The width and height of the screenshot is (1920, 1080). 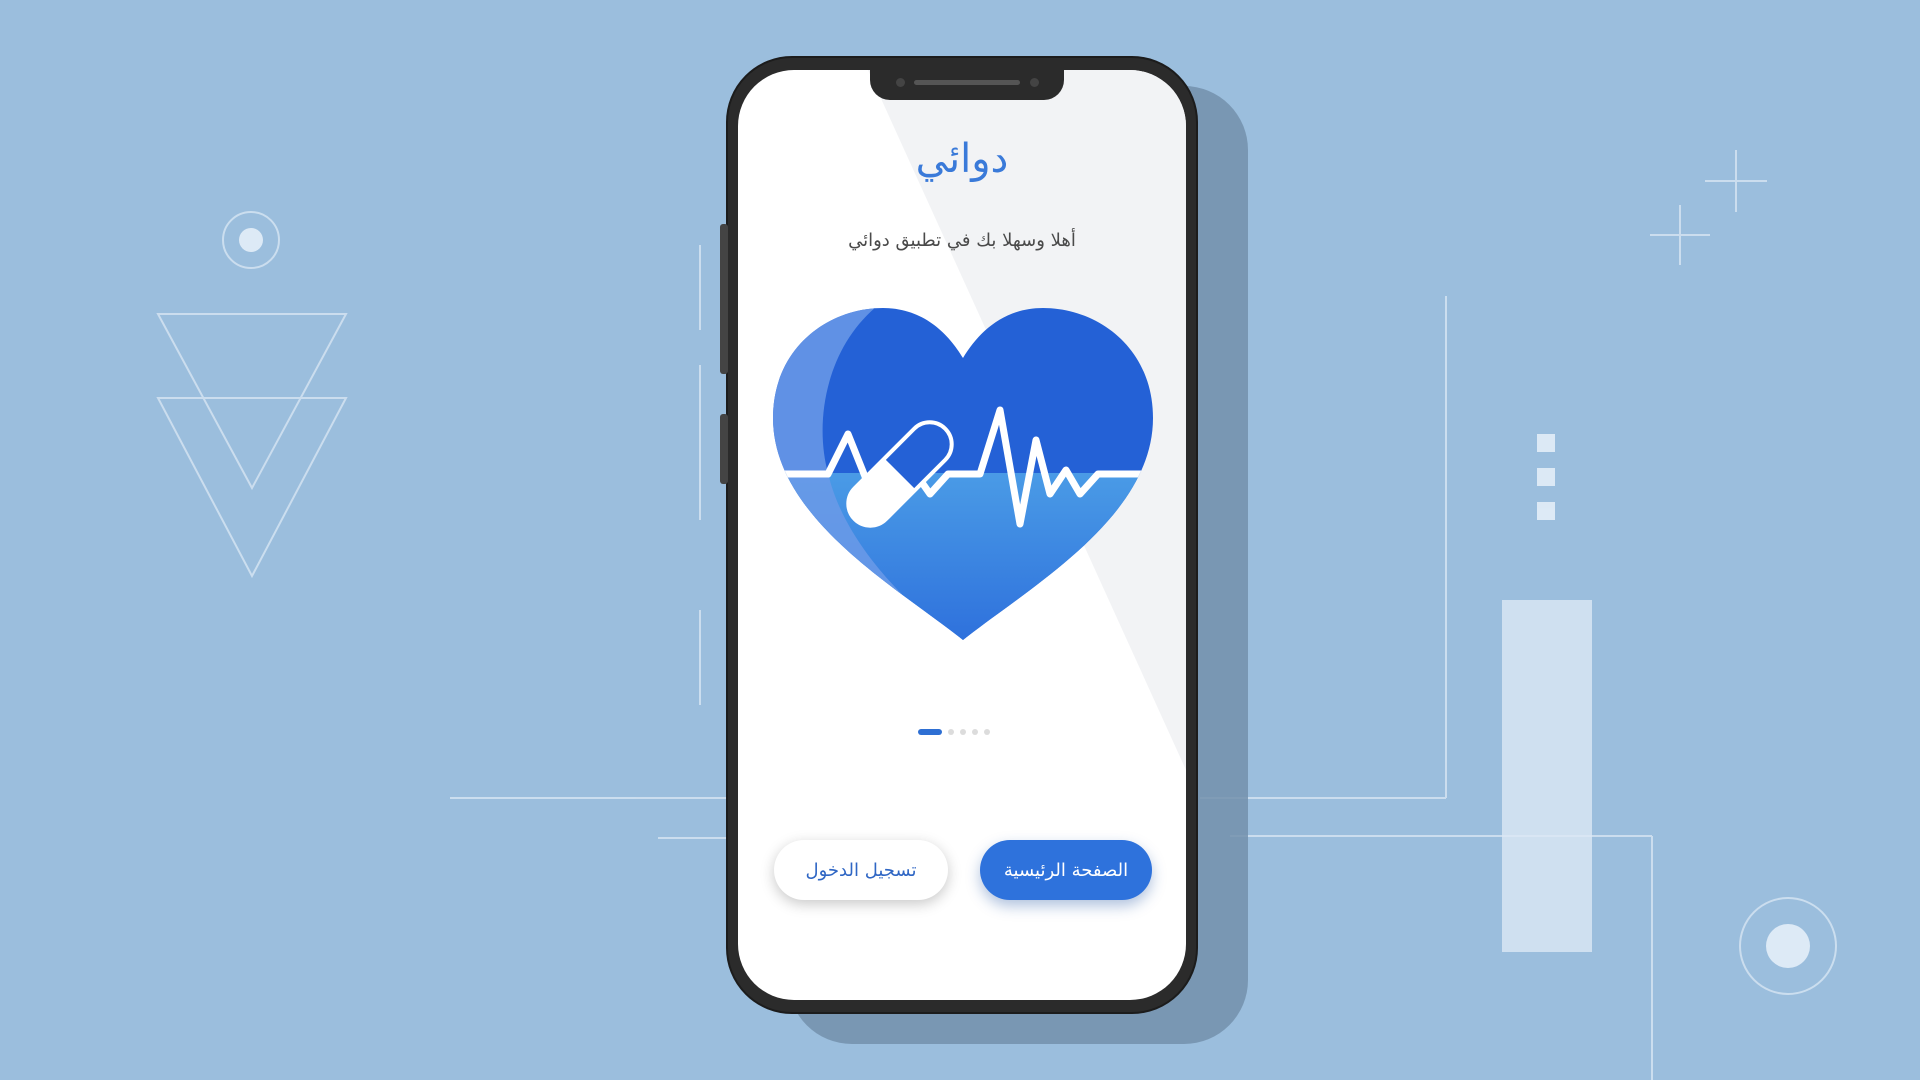 I want to click on login-button: تسجيل الدخول, so click(x=861, y=870).